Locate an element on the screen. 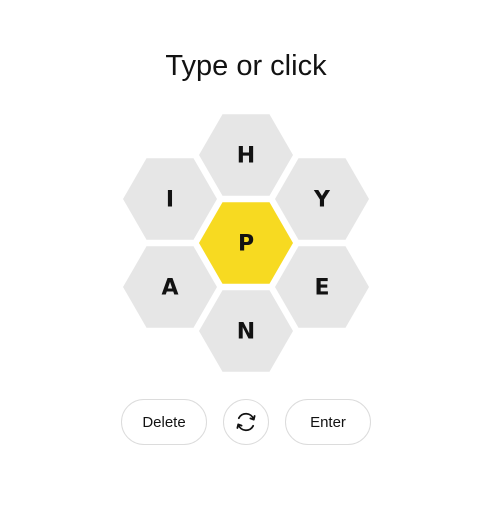  hive-cell-top: H is located at coordinates (246, 155).